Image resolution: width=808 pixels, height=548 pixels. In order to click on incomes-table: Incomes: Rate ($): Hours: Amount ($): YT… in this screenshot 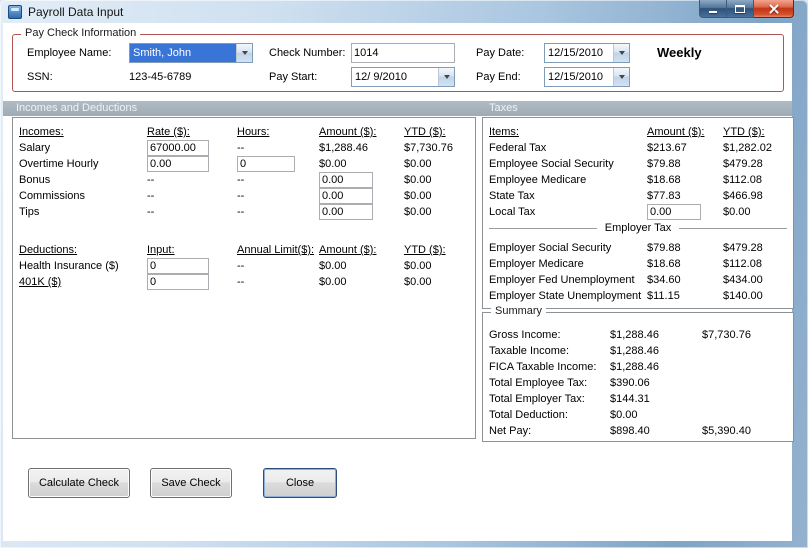, I will do `click(244, 172)`.